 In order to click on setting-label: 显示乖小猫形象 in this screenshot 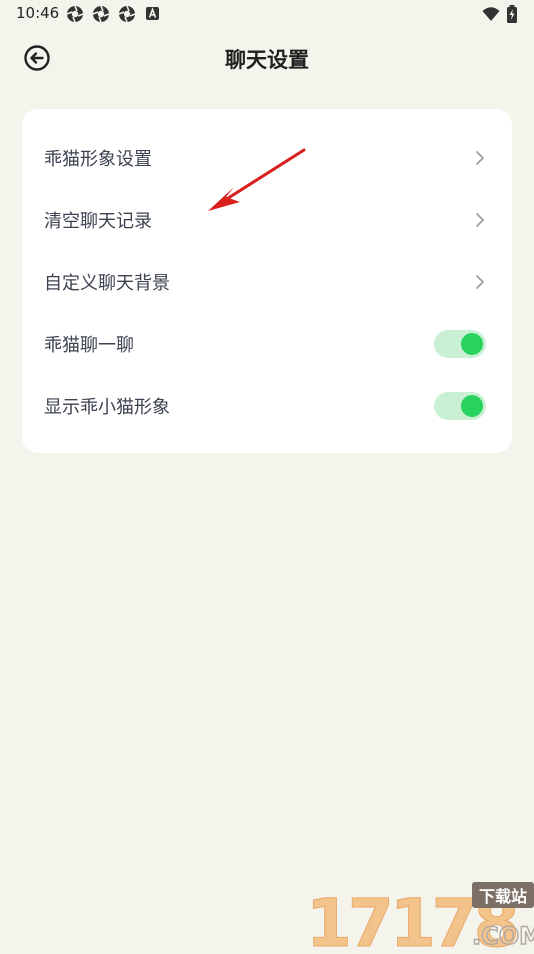, I will do `click(107, 407)`.